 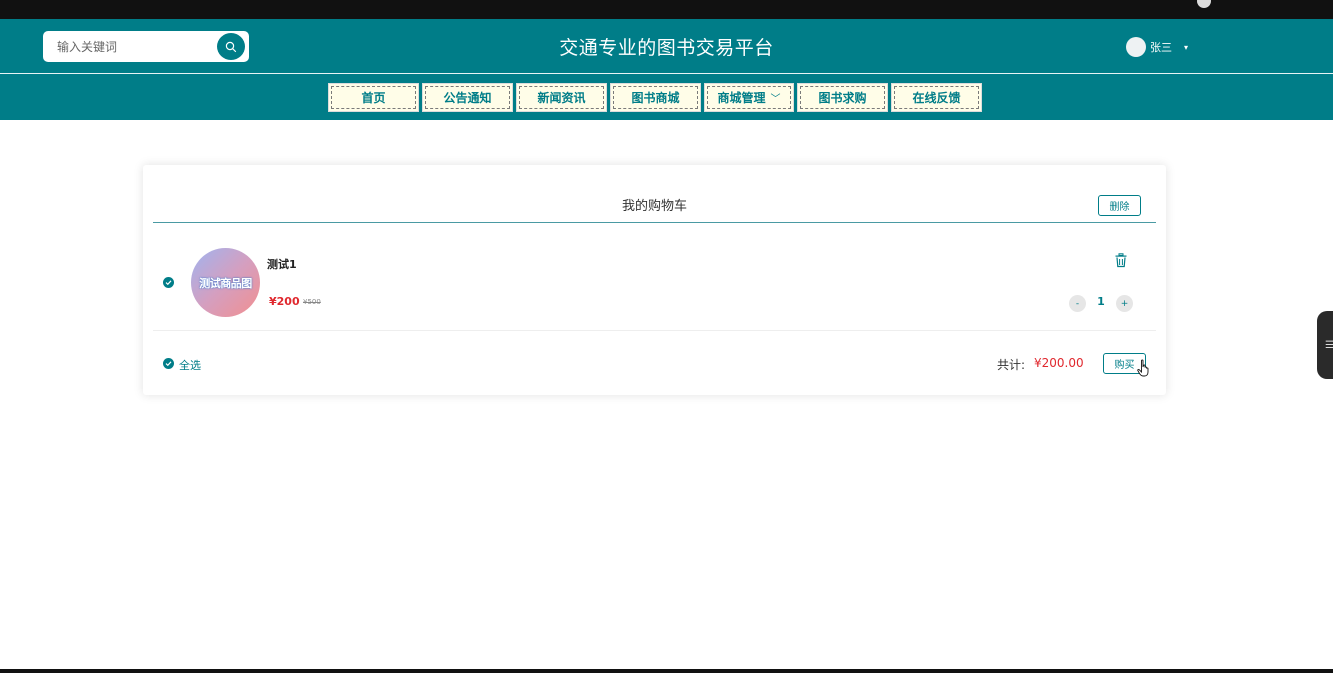 I want to click on item-checkbox, so click(x=168, y=282).